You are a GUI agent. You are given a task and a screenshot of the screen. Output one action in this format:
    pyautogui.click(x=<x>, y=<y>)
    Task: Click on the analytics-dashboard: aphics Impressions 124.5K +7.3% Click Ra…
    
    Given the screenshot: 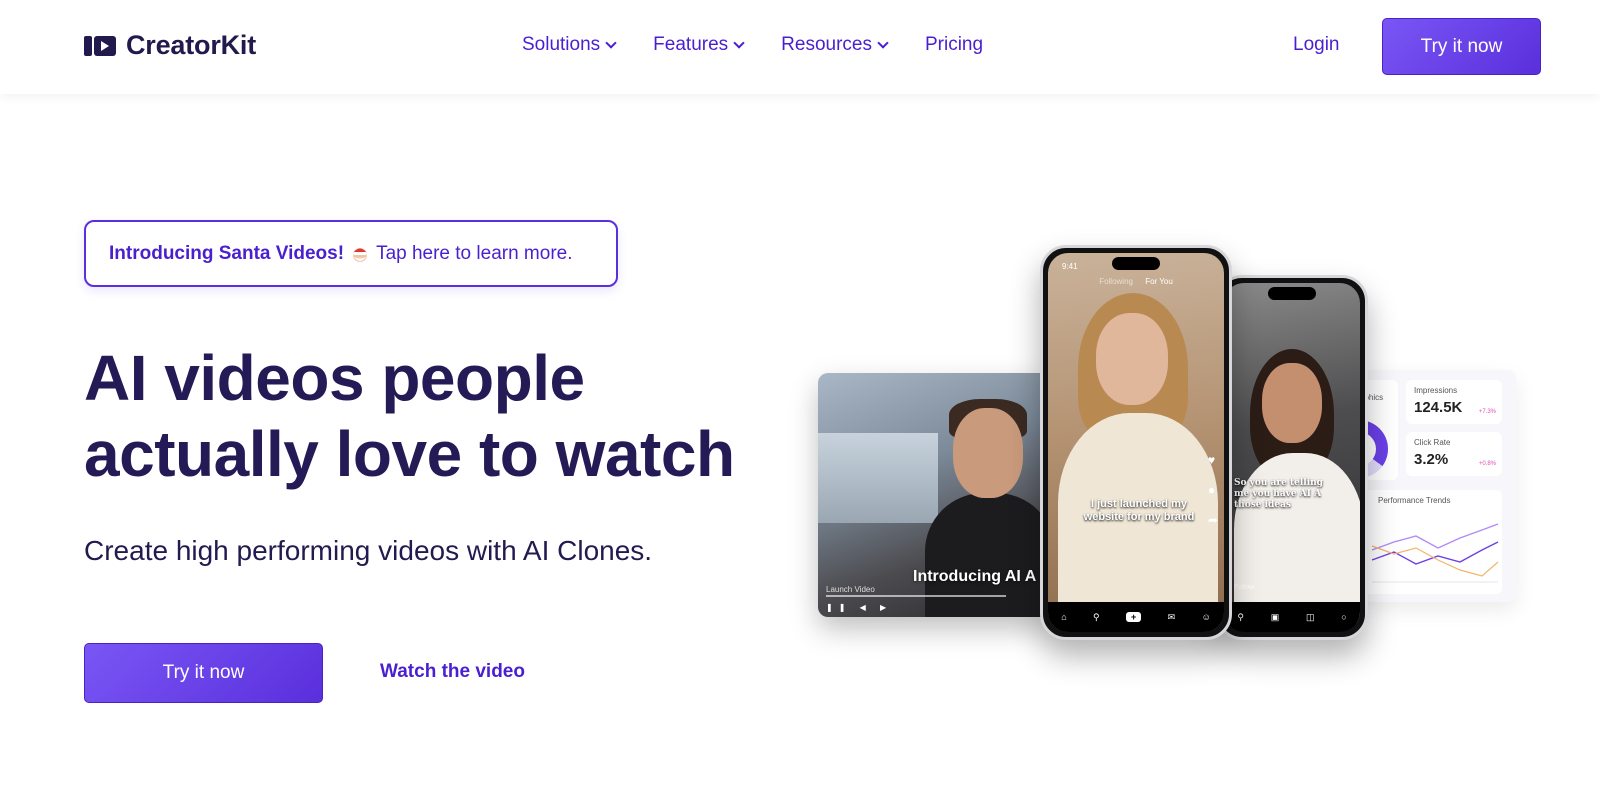 What is the action you would take?
    pyautogui.click(x=1436, y=486)
    